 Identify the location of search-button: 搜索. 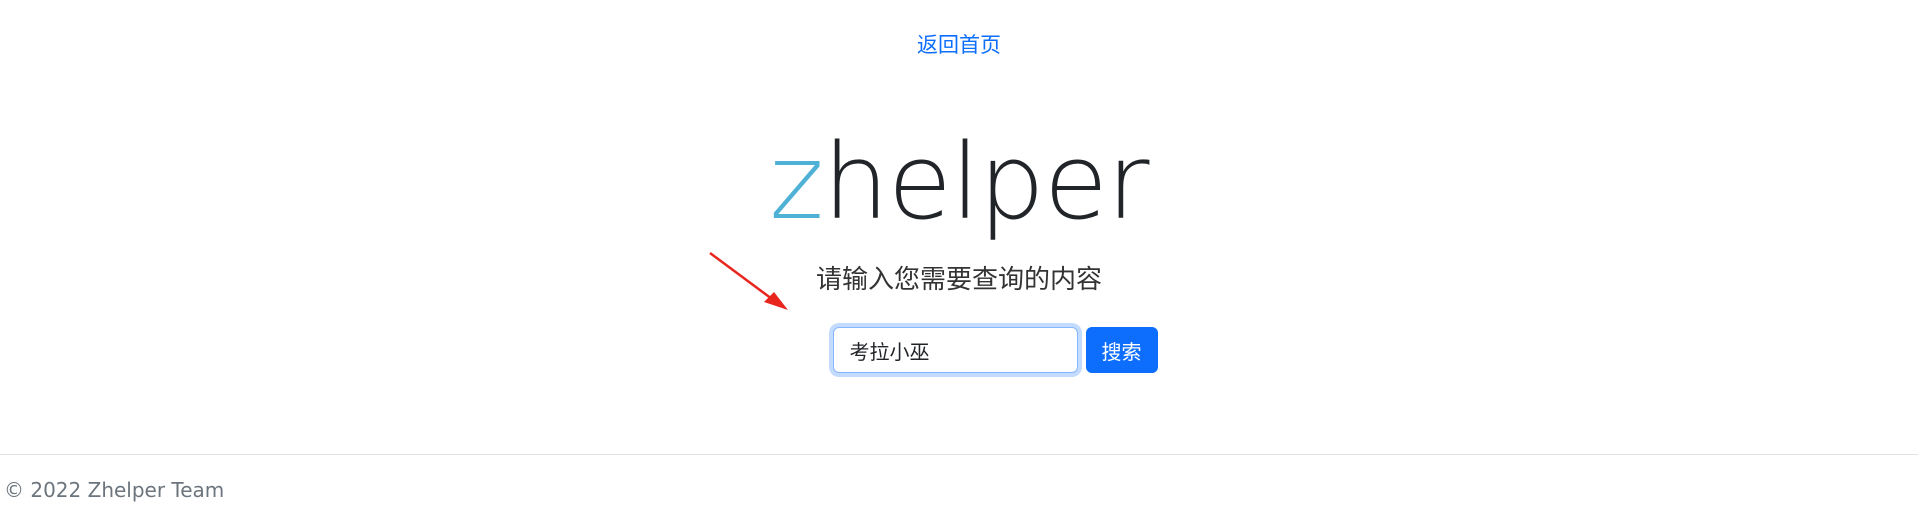
(1121, 350).